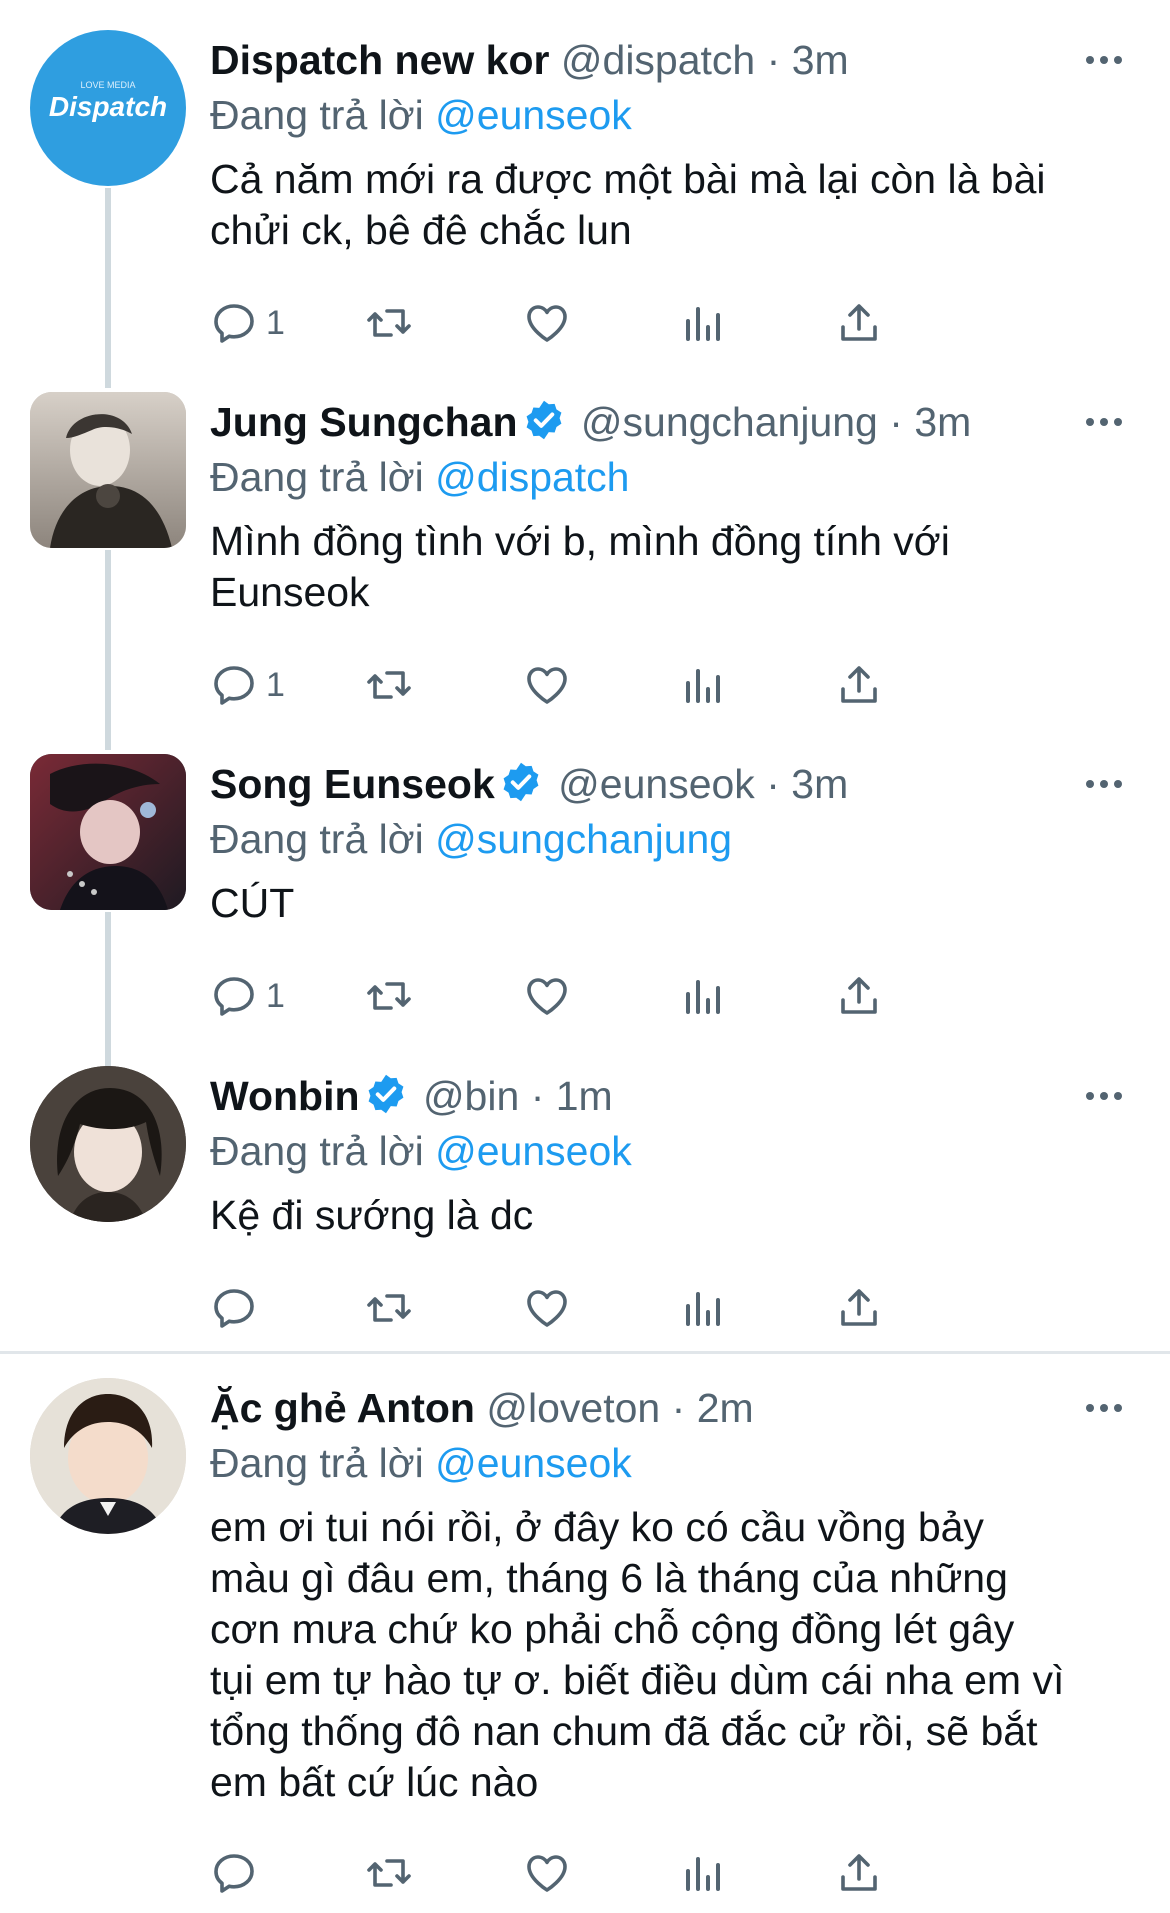 The width and height of the screenshot is (1170, 1913). Describe the element at coordinates (725, 1408) in the screenshot. I see `timestamp: 2m` at that location.